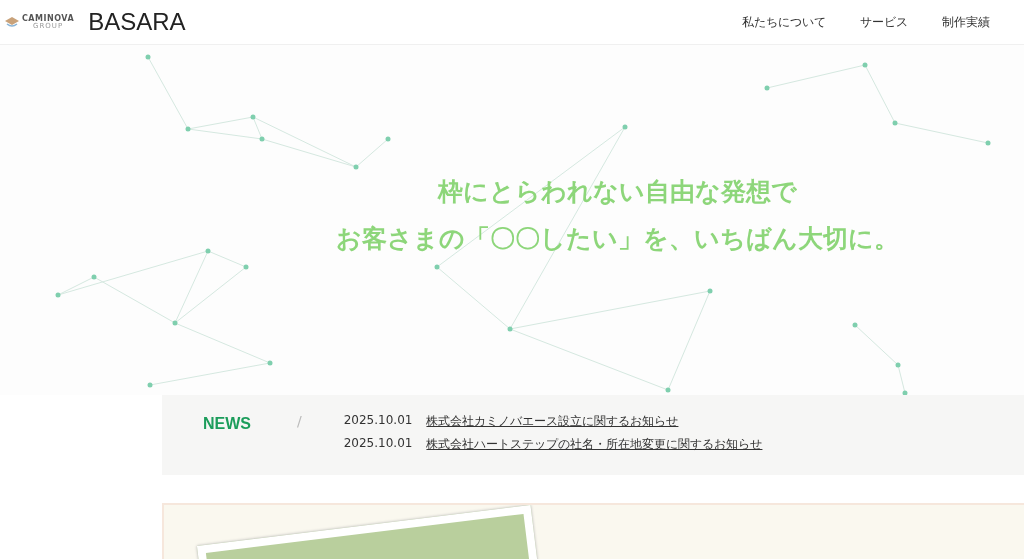  Describe the element at coordinates (617, 239) in the screenshot. I see `hero-headline: お客さまの「〇〇したい」を、いちばん大切に。` at that location.